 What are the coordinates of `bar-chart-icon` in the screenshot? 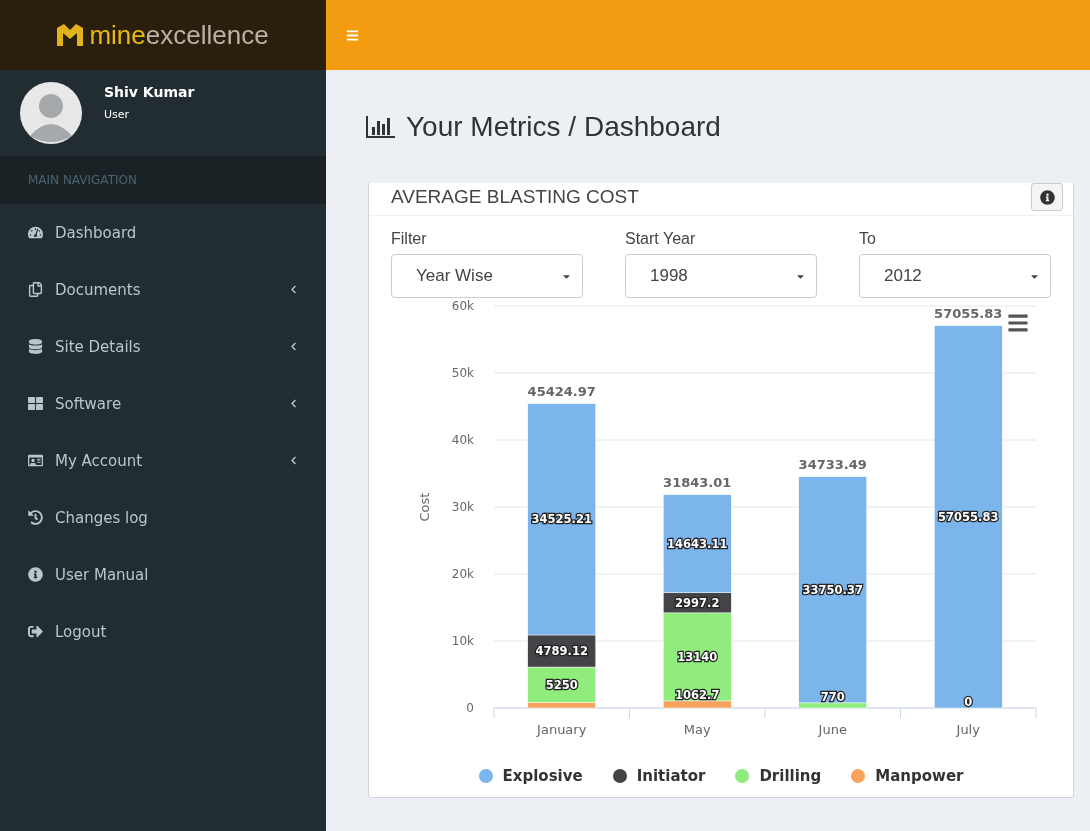 It's located at (381, 127).